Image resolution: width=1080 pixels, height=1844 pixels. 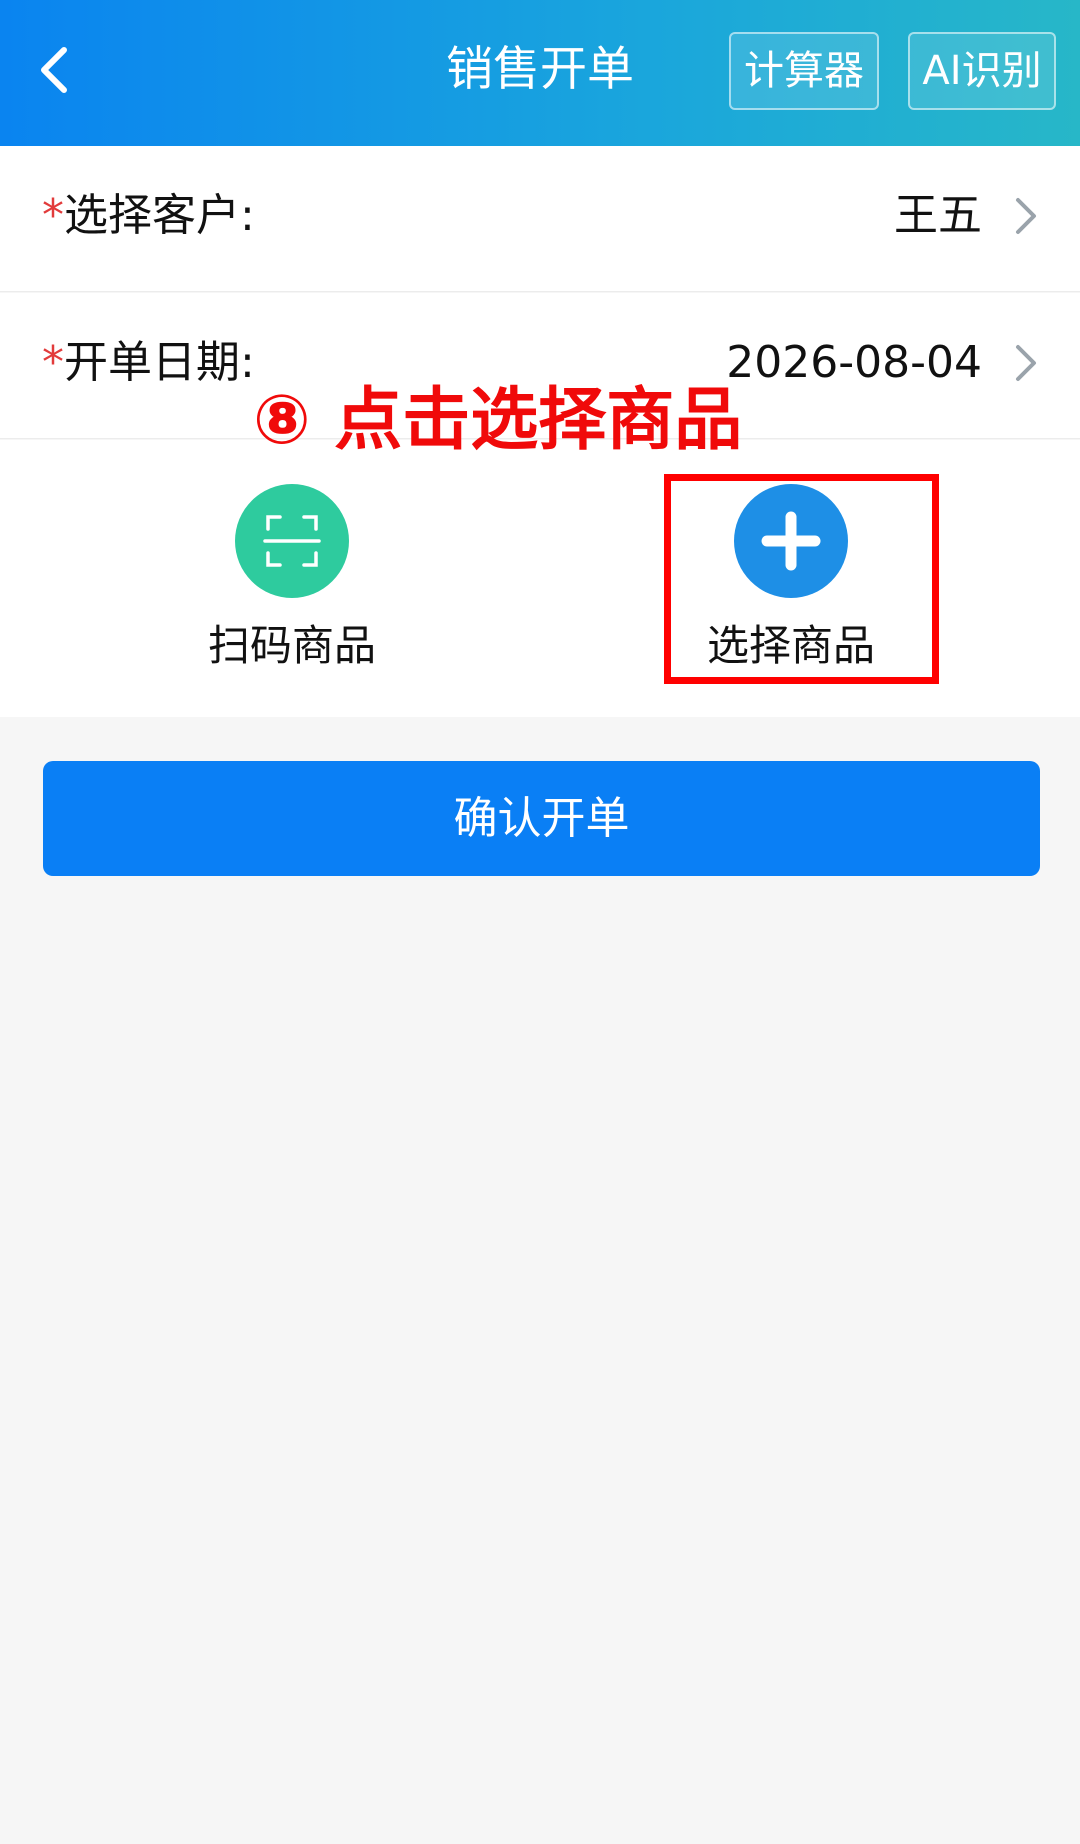 I want to click on scan-icon-circle, so click(x=292, y=541).